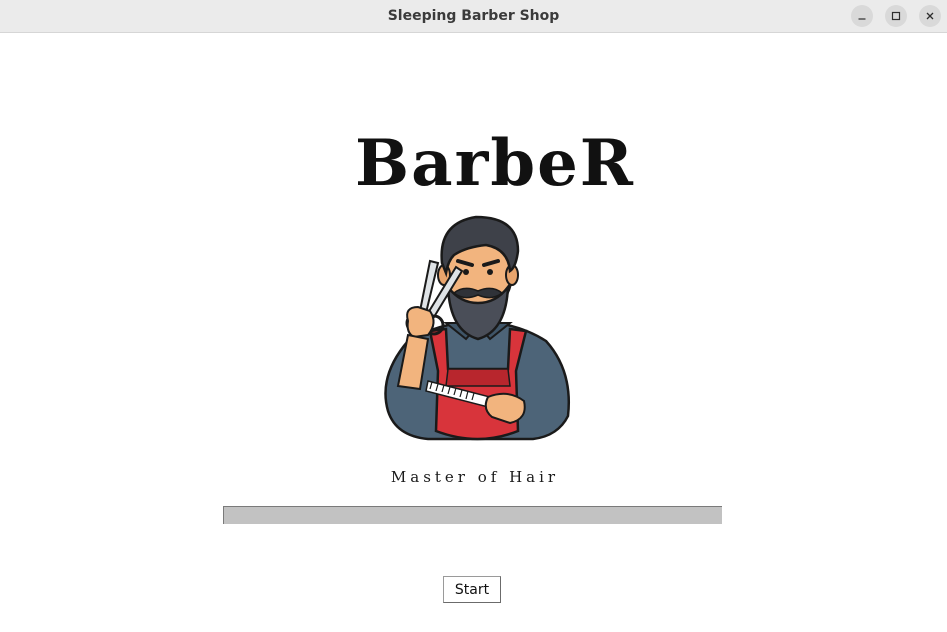  I want to click on maximize-button, so click(896, 16).